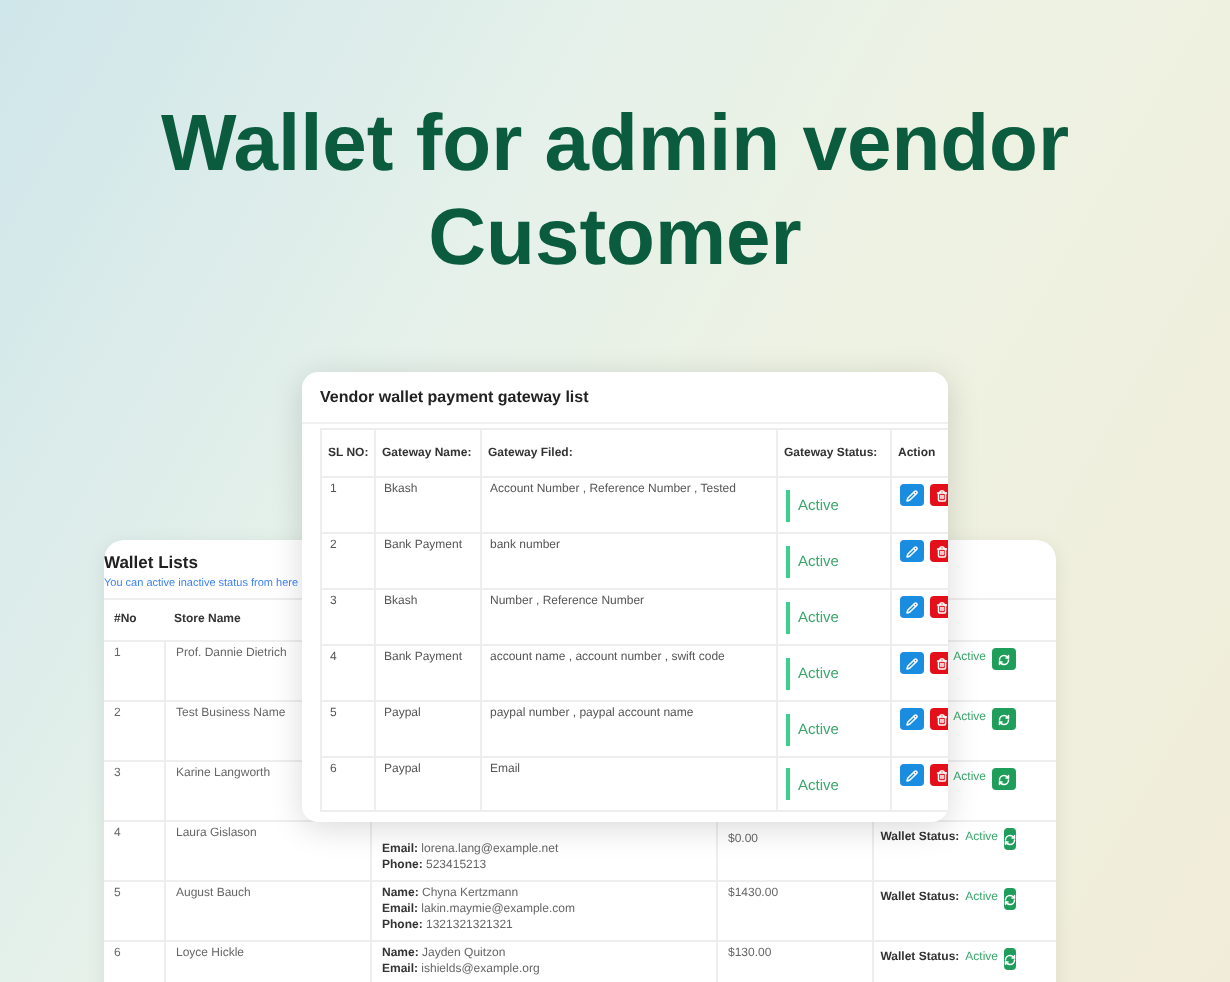 The width and height of the screenshot is (1230, 982). What do you see at coordinates (625, 398) in the screenshot?
I see `card-title: Vendor wallet payment gateway list` at bounding box center [625, 398].